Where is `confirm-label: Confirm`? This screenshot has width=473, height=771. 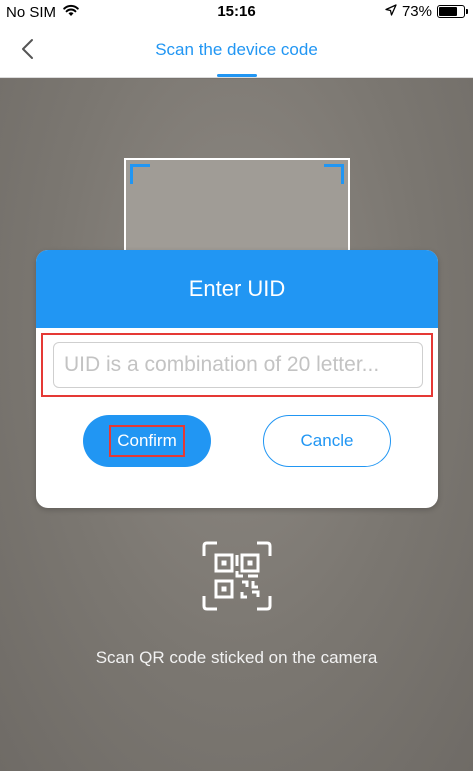 confirm-label: Confirm is located at coordinates (147, 441).